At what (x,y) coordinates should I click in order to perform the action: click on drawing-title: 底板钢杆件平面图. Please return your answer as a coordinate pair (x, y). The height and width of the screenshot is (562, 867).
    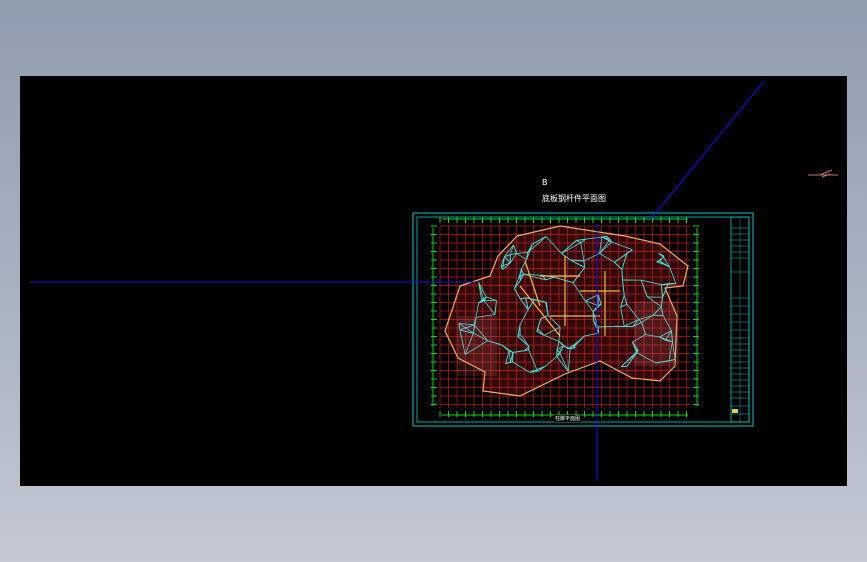
    Looking at the image, I should click on (574, 198).